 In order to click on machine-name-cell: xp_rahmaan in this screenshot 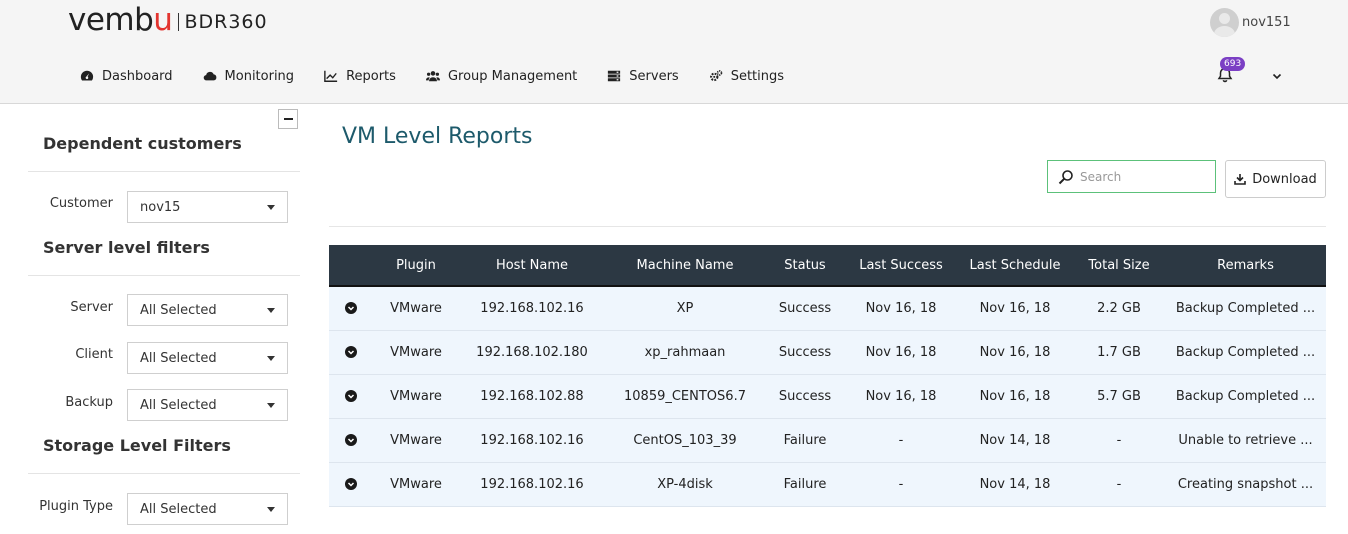, I will do `click(685, 352)`.